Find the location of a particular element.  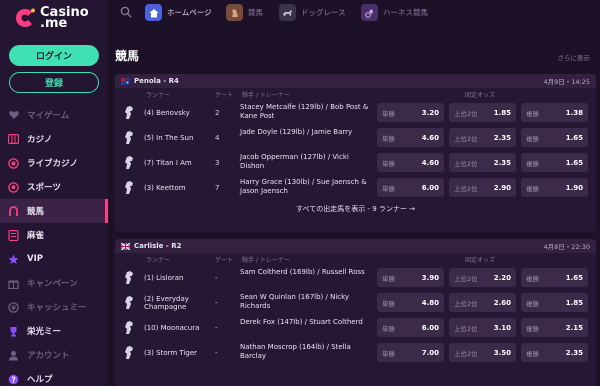

sidebar-item-cashme: ¥ キャッシュミー is located at coordinates (54, 307).